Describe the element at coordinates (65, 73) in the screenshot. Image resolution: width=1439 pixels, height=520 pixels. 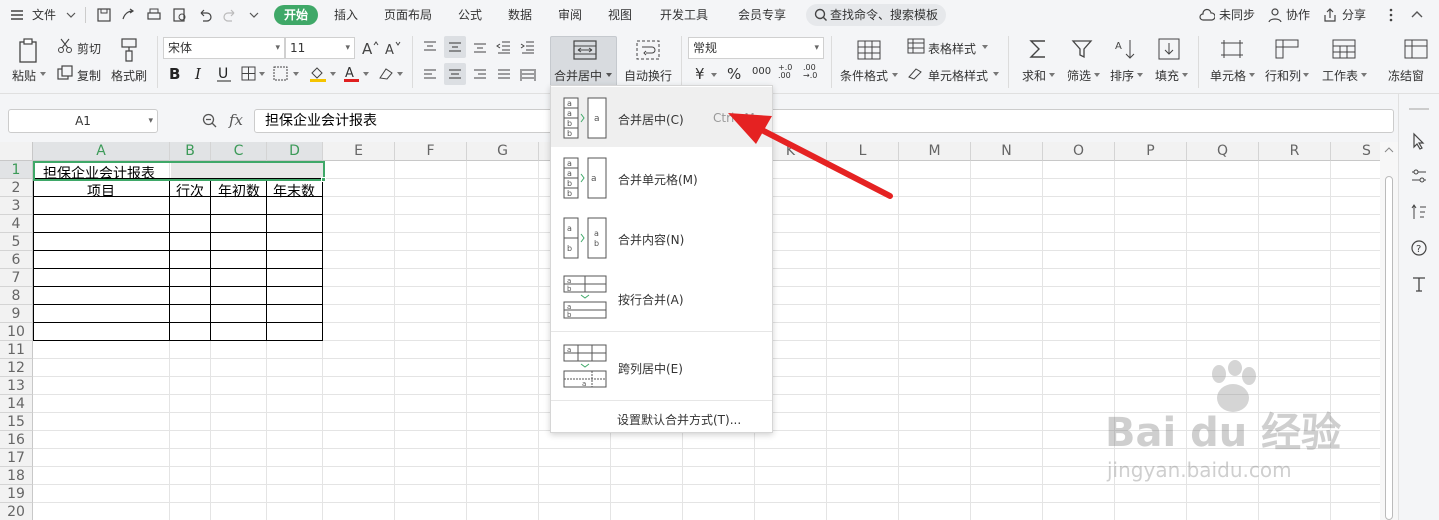
I see `copy-icon` at that location.